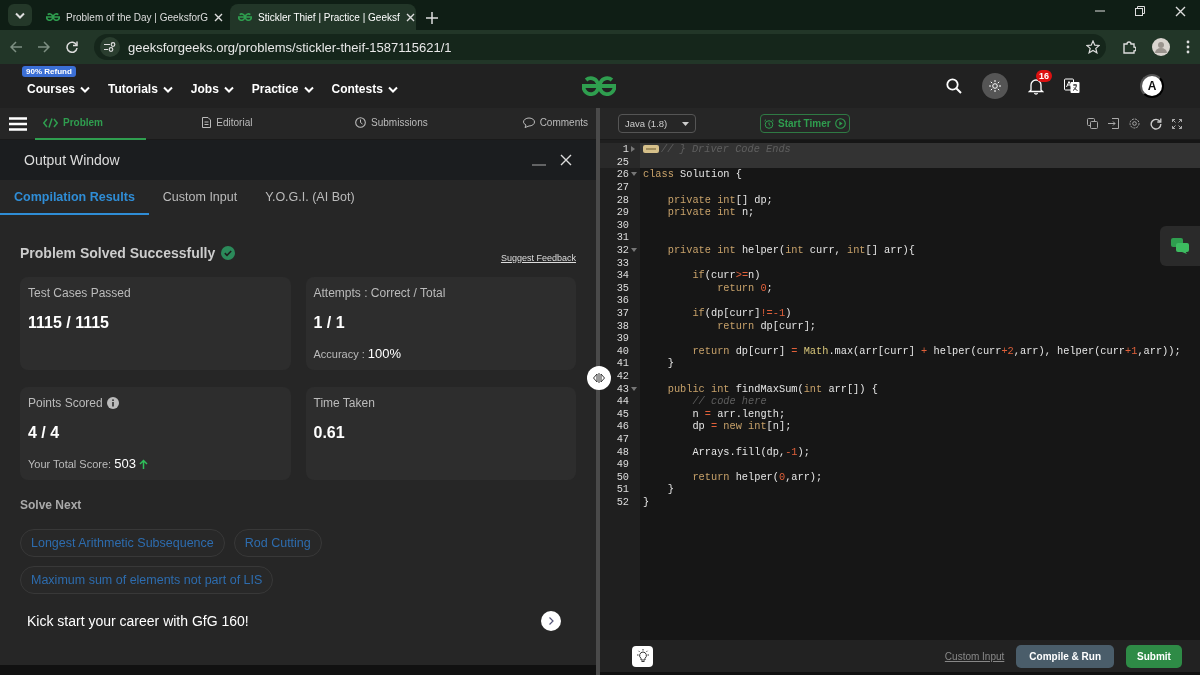  What do you see at coordinates (1072, 86) in the screenshot?
I see `translate-icon` at bounding box center [1072, 86].